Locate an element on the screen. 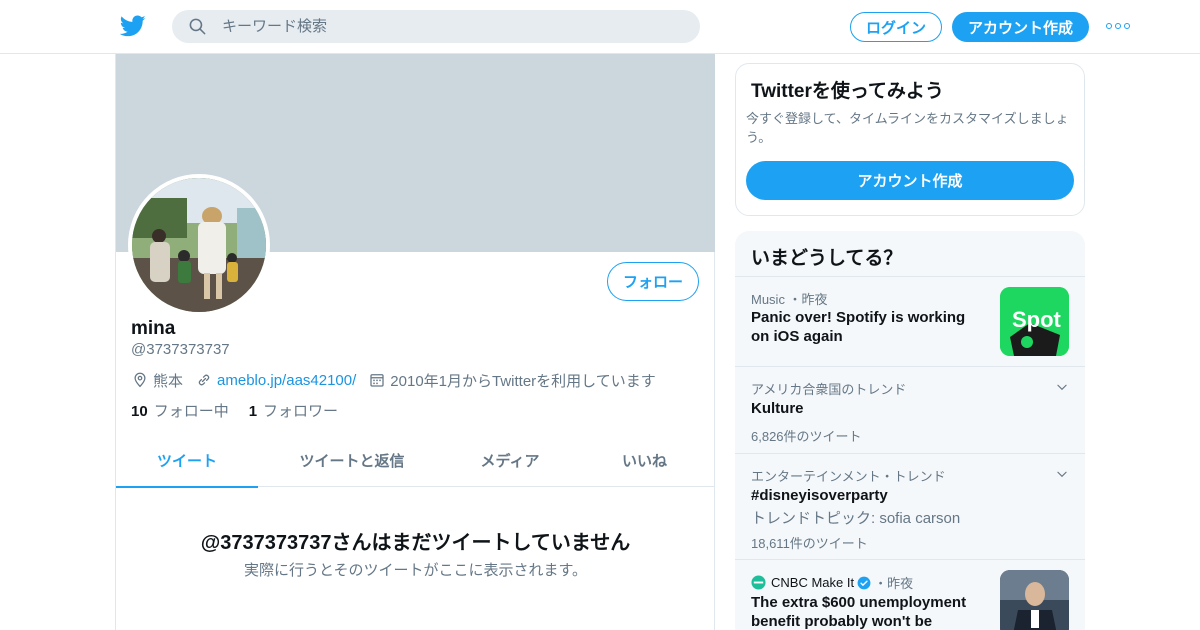 The image size is (1200, 630). more-options-icon is located at coordinates (1118, 26).